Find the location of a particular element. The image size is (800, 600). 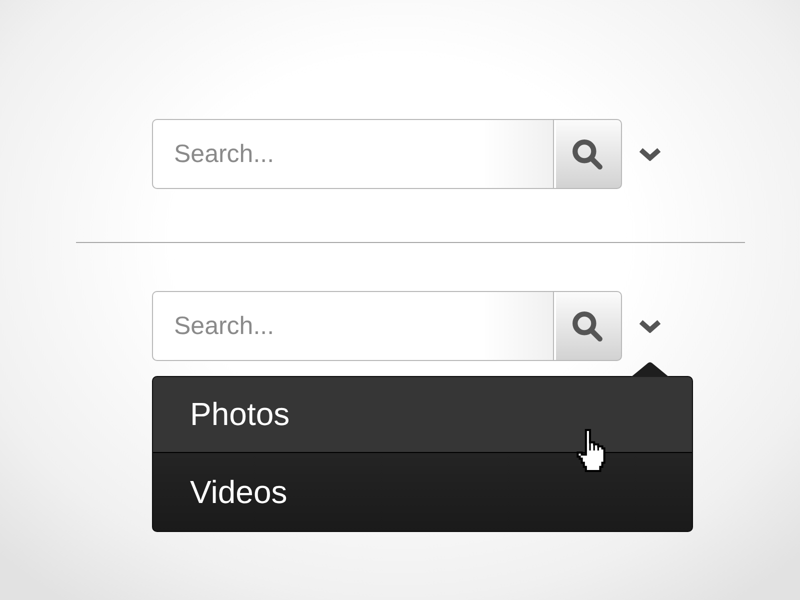

hand-cursor-icon is located at coordinates (590, 450).